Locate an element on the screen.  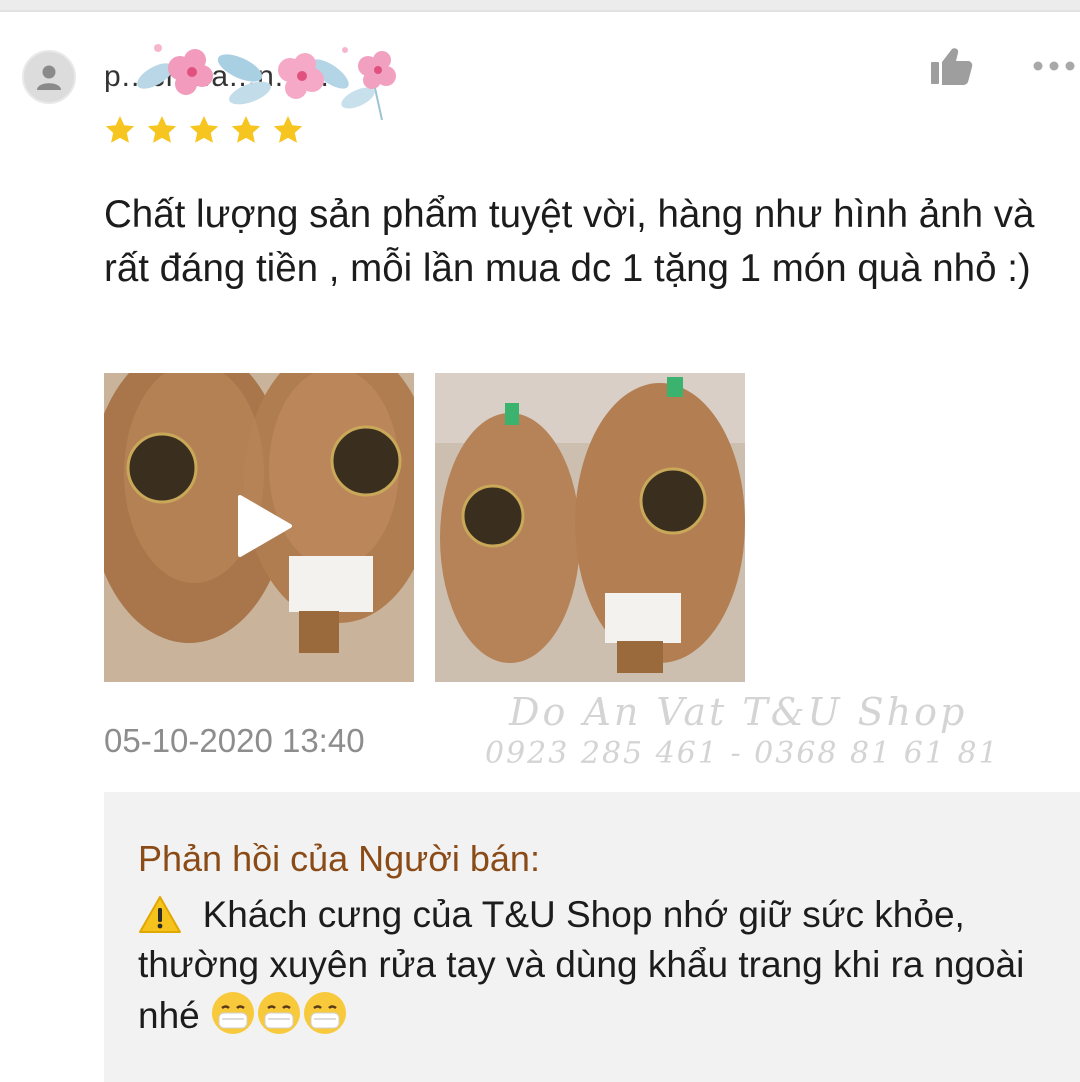
user-avatar-icon is located at coordinates (49, 77).